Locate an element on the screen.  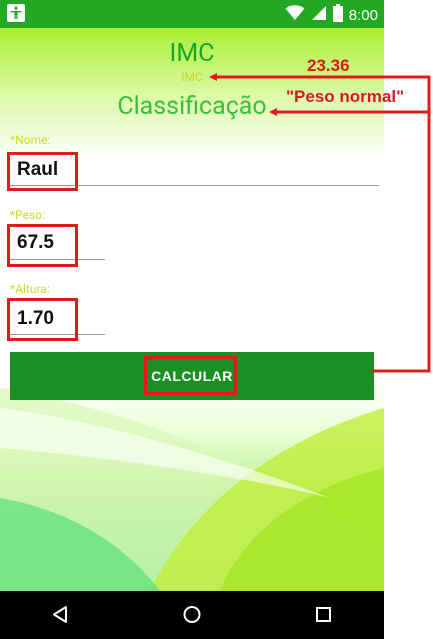
annotation-box-weight is located at coordinates (42, 245).